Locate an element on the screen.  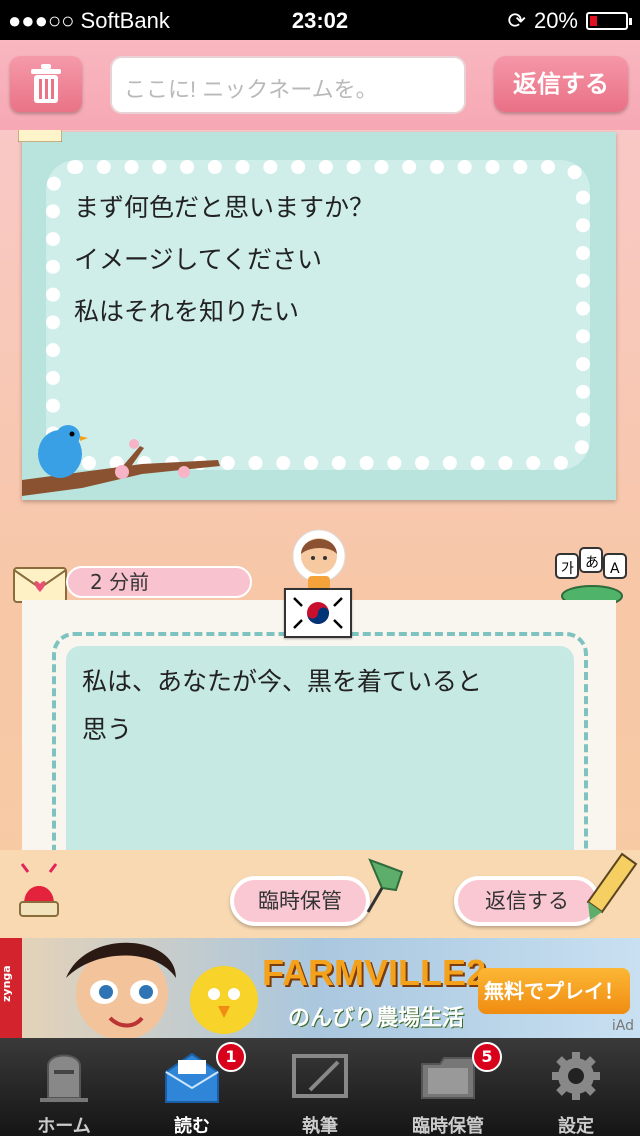
action-bar: 臨時保管 返信する is located at coordinates (320, 894).